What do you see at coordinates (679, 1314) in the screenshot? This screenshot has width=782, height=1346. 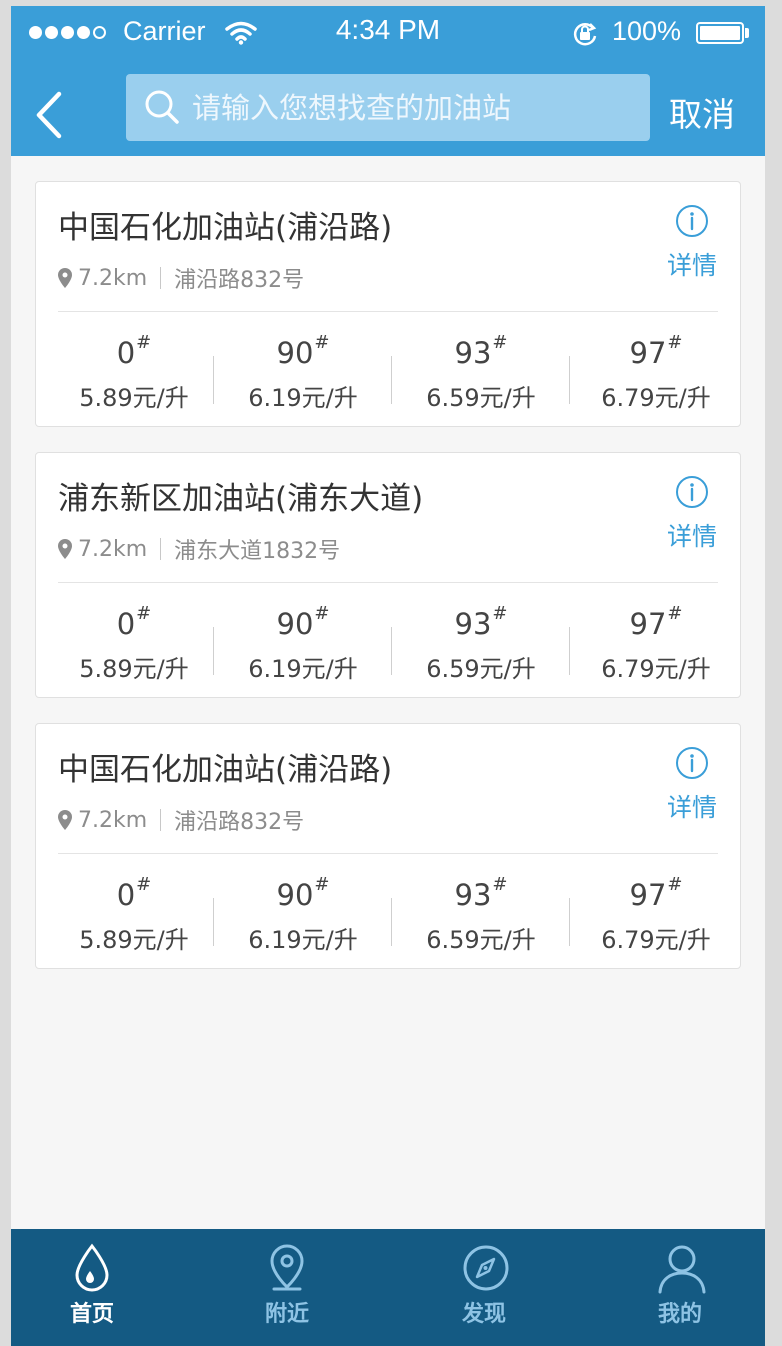 I see `tab-label: 我的` at bounding box center [679, 1314].